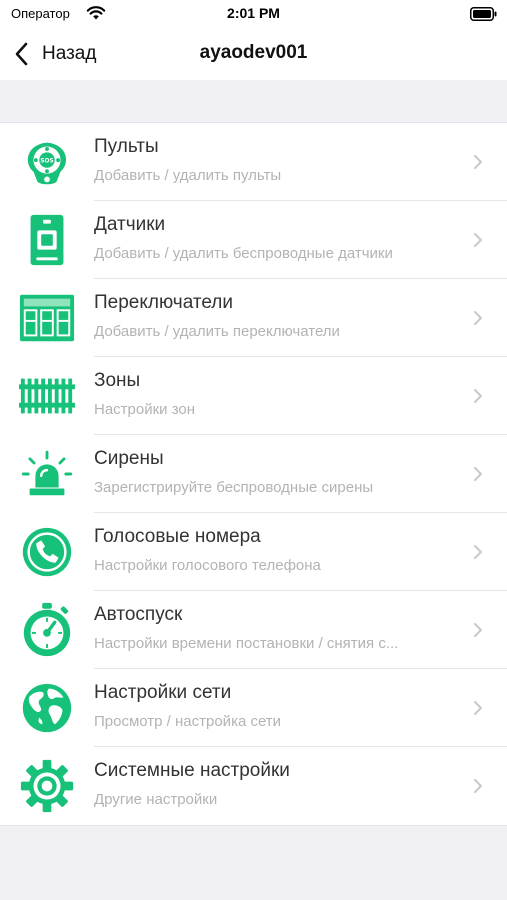  I want to click on menu-item-title: Системные настройки, so click(192, 770).